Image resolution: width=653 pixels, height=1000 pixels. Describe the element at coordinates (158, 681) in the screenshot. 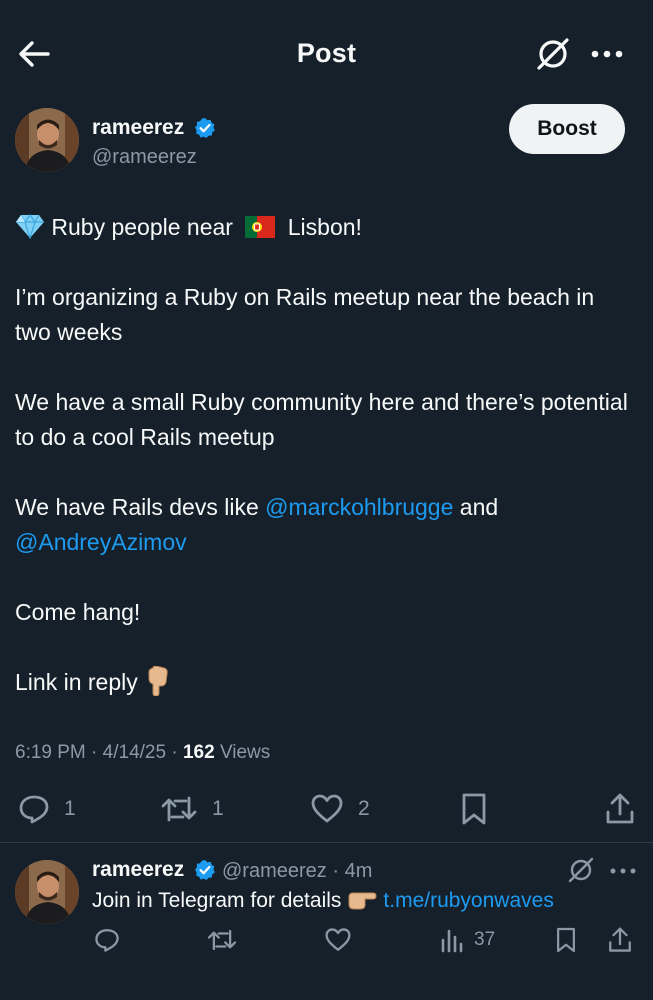

I see `pointing-down-emoji-icon` at that location.